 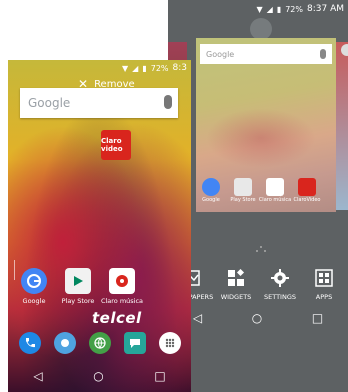 What do you see at coordinates (324, 297) in the screenshot?
I see `apps-label: APPS` at bounding box center [324, 297].